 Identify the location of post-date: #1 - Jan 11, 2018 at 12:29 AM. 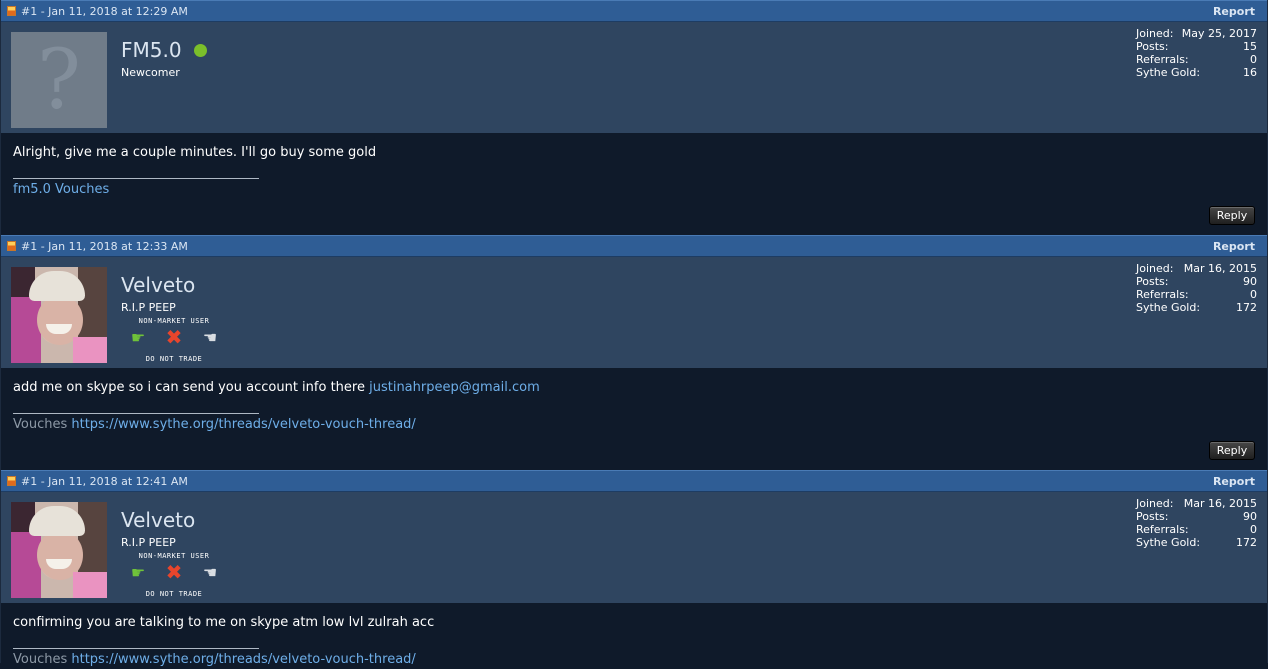
(104, 11).